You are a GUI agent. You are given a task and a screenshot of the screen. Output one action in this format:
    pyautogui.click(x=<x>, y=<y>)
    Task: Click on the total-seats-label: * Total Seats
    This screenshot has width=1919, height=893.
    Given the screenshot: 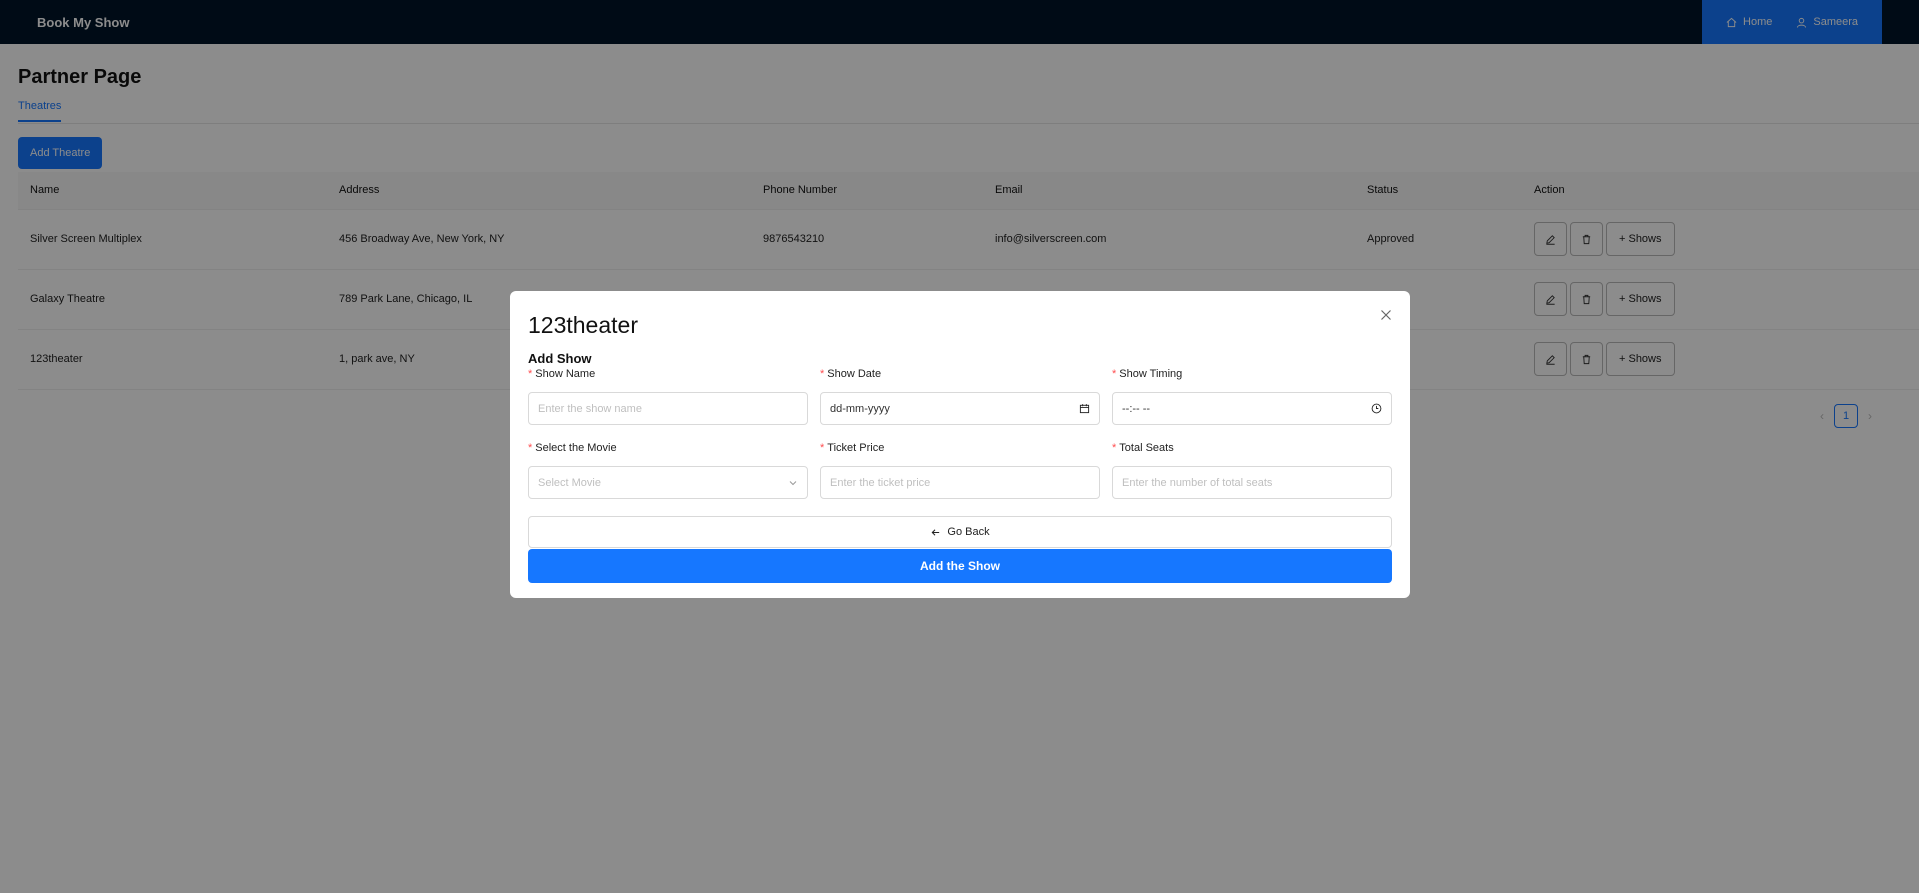 What is the action you would take?
    pyautogui.click(x=1143, y=448)
    